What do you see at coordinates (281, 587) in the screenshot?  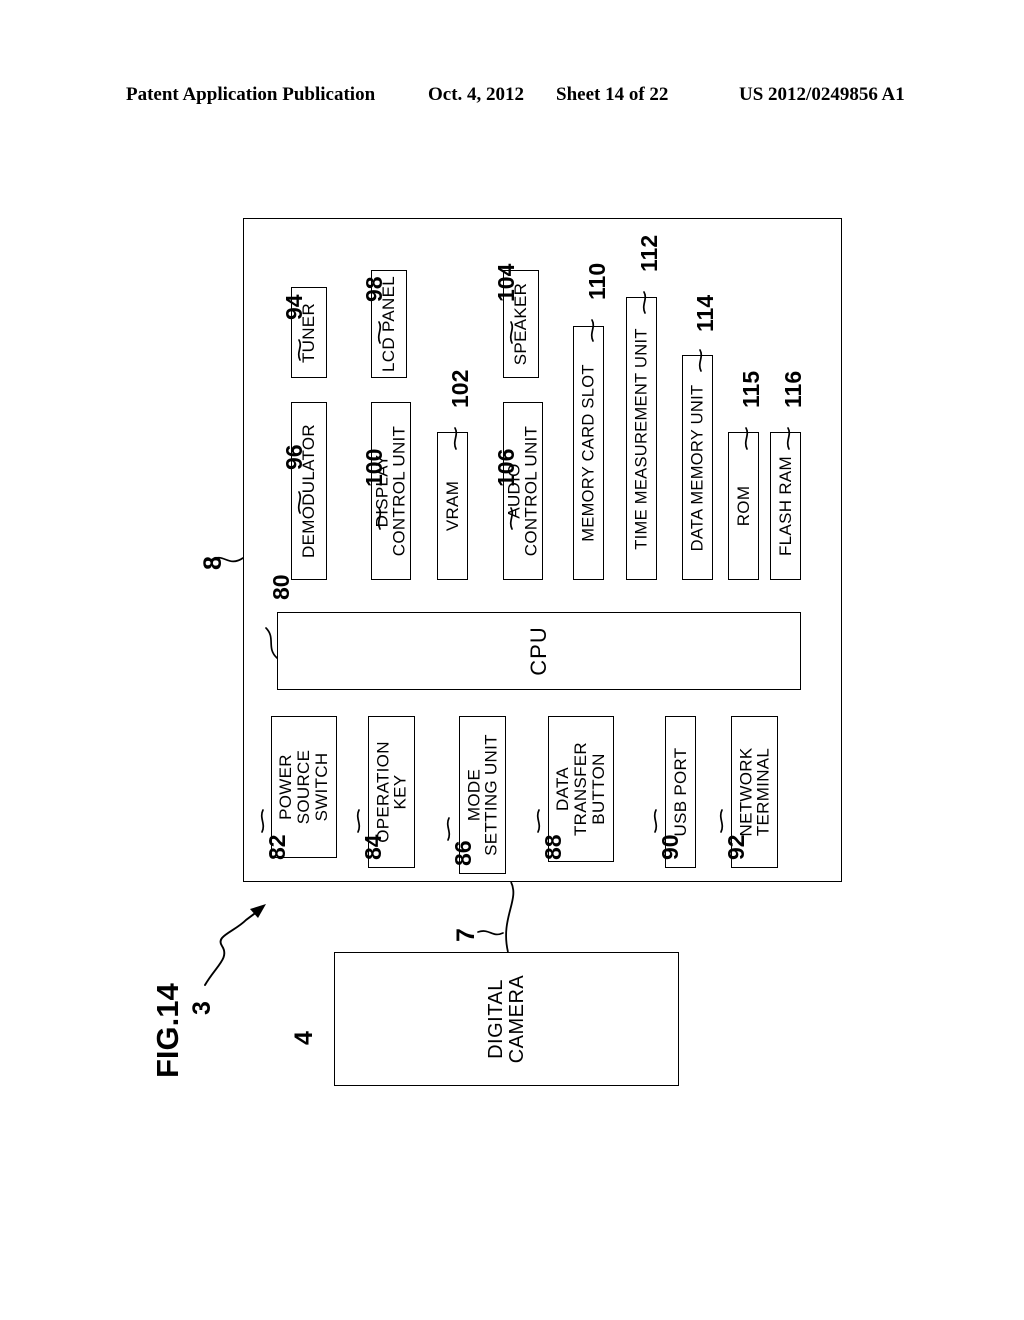 I see `ref-80: 80` at bounding box center [281, 587].